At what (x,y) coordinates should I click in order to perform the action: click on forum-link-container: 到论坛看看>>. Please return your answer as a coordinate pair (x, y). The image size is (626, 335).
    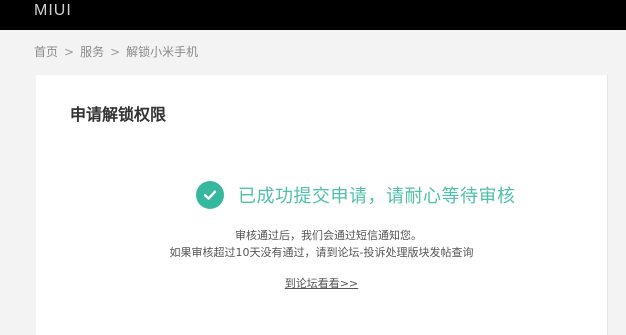
    Looking at the image, I should click on (321, 283).